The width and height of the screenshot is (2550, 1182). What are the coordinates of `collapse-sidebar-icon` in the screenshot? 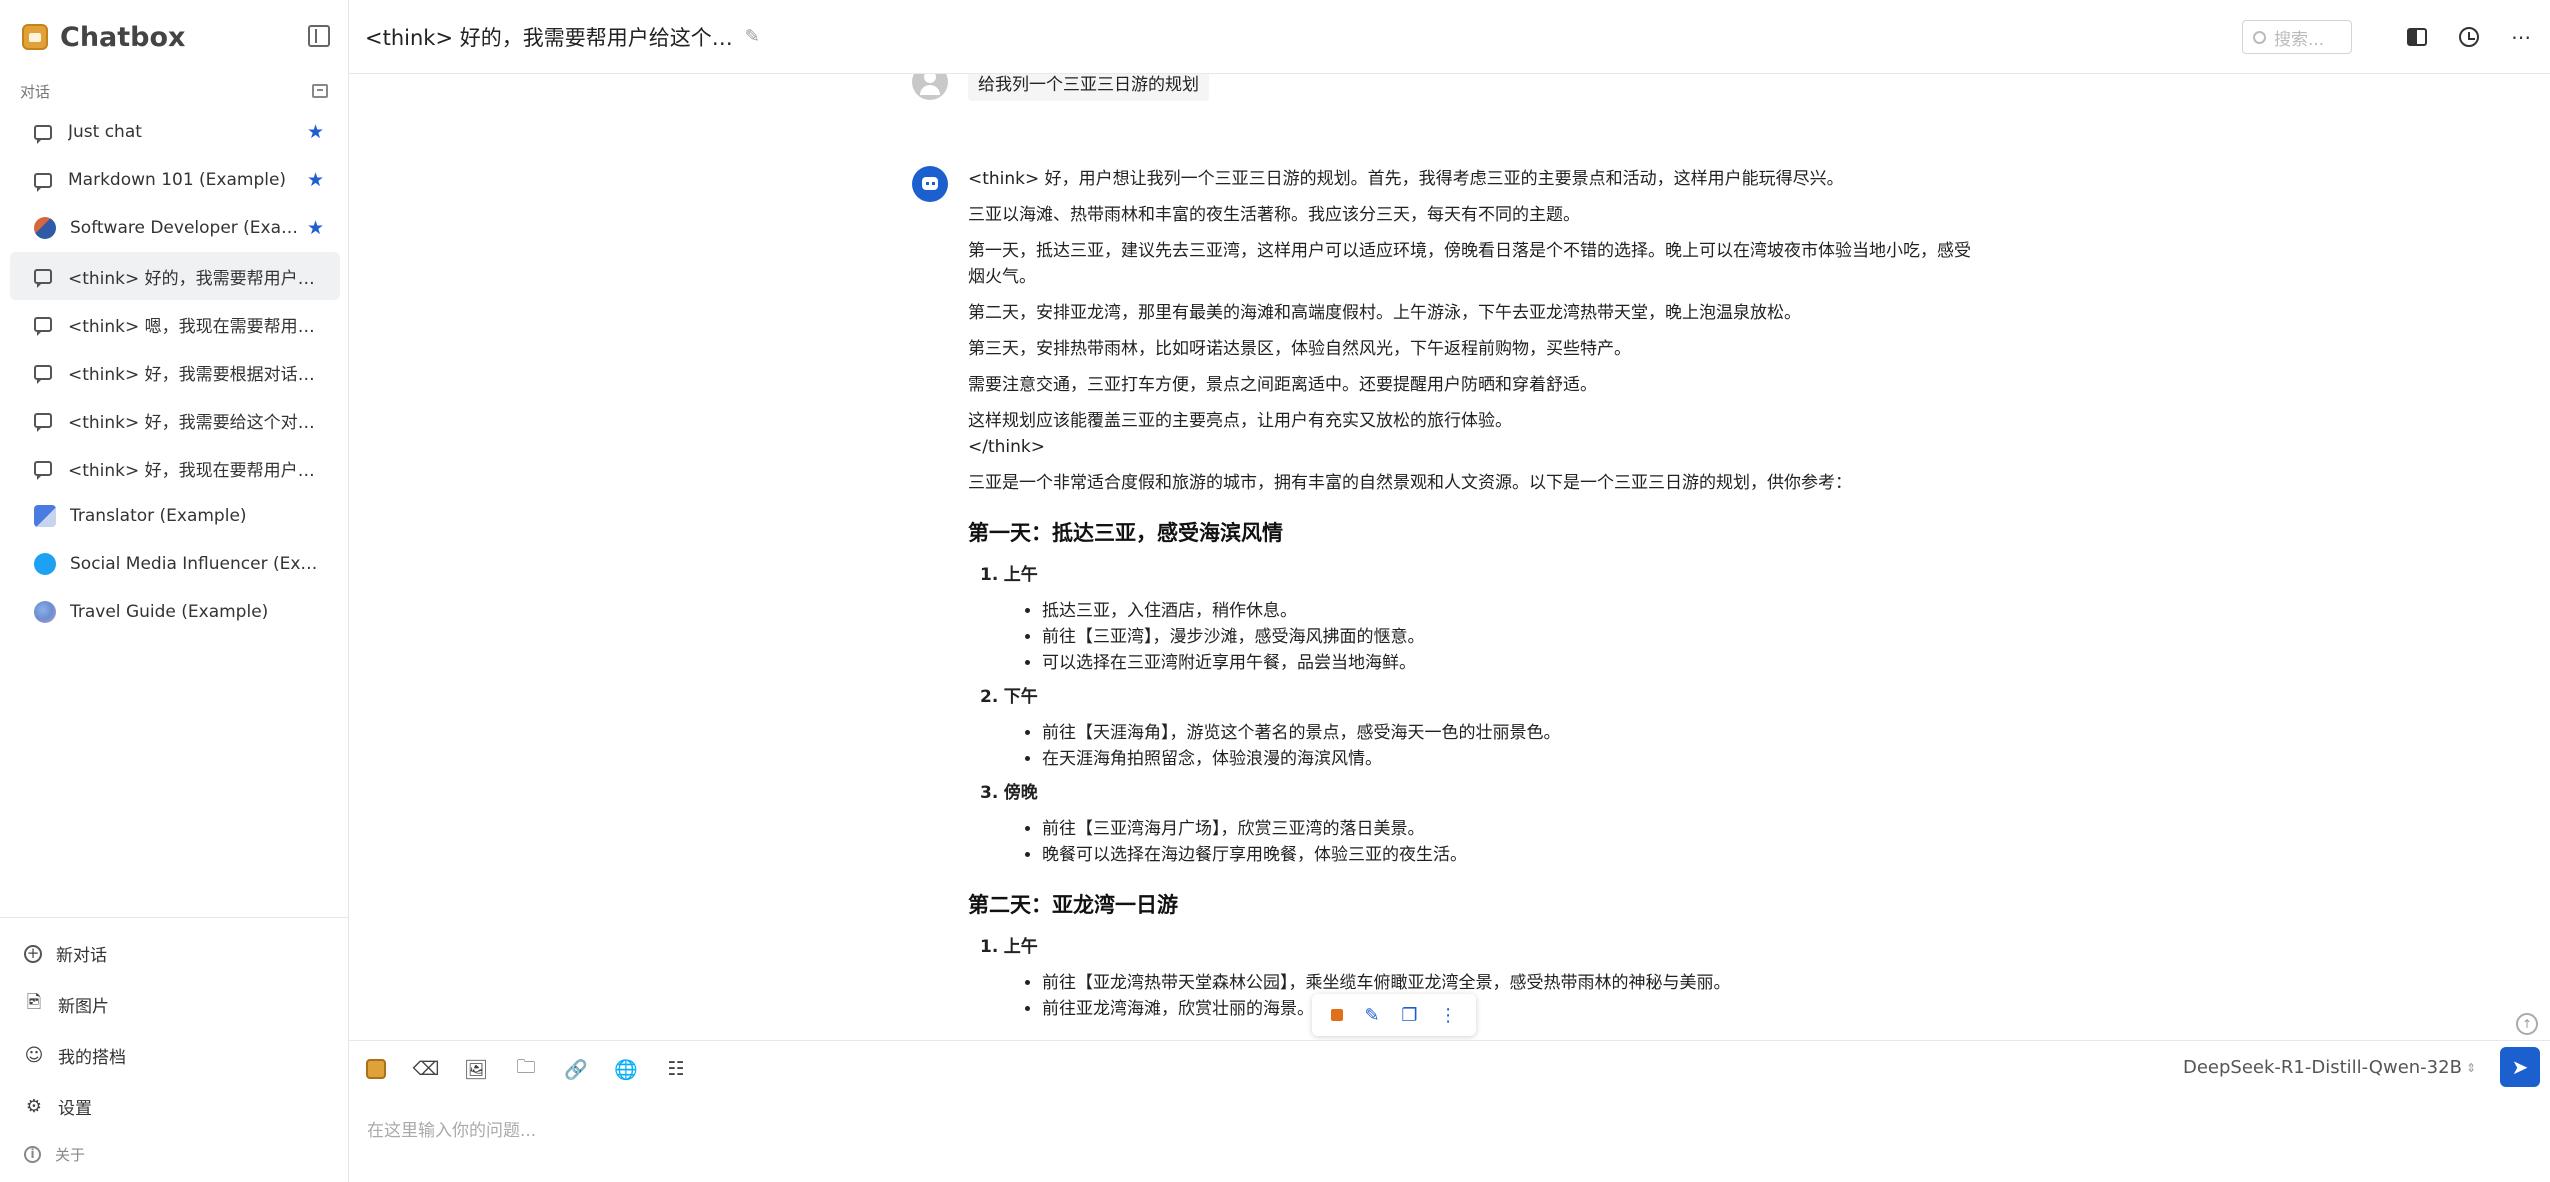 It's located at (319, 36).